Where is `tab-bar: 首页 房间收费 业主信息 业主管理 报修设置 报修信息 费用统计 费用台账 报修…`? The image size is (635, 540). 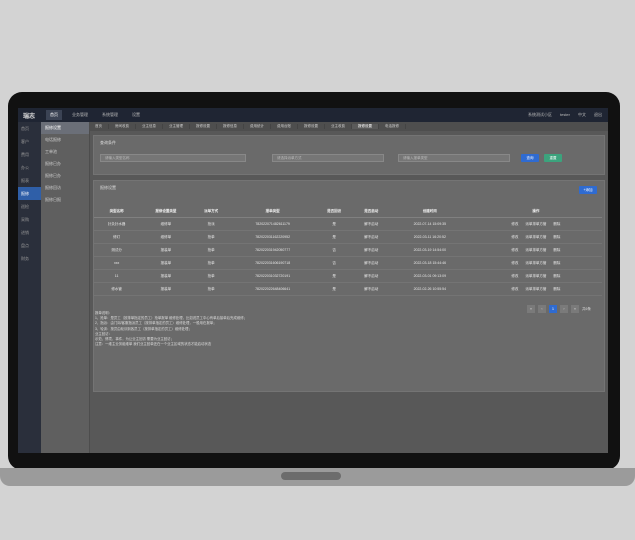
tab-bar: 首页 房间收费 业主信息 业主管理 报修设置 报修信息 费用统计 费用台账 报修… is located at coordinates (348, 126).